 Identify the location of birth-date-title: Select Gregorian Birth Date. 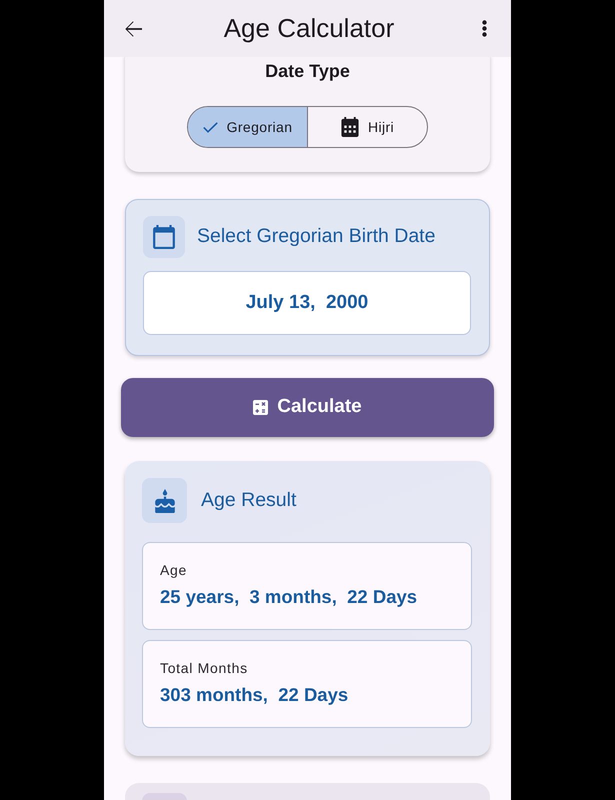
(316, 237).